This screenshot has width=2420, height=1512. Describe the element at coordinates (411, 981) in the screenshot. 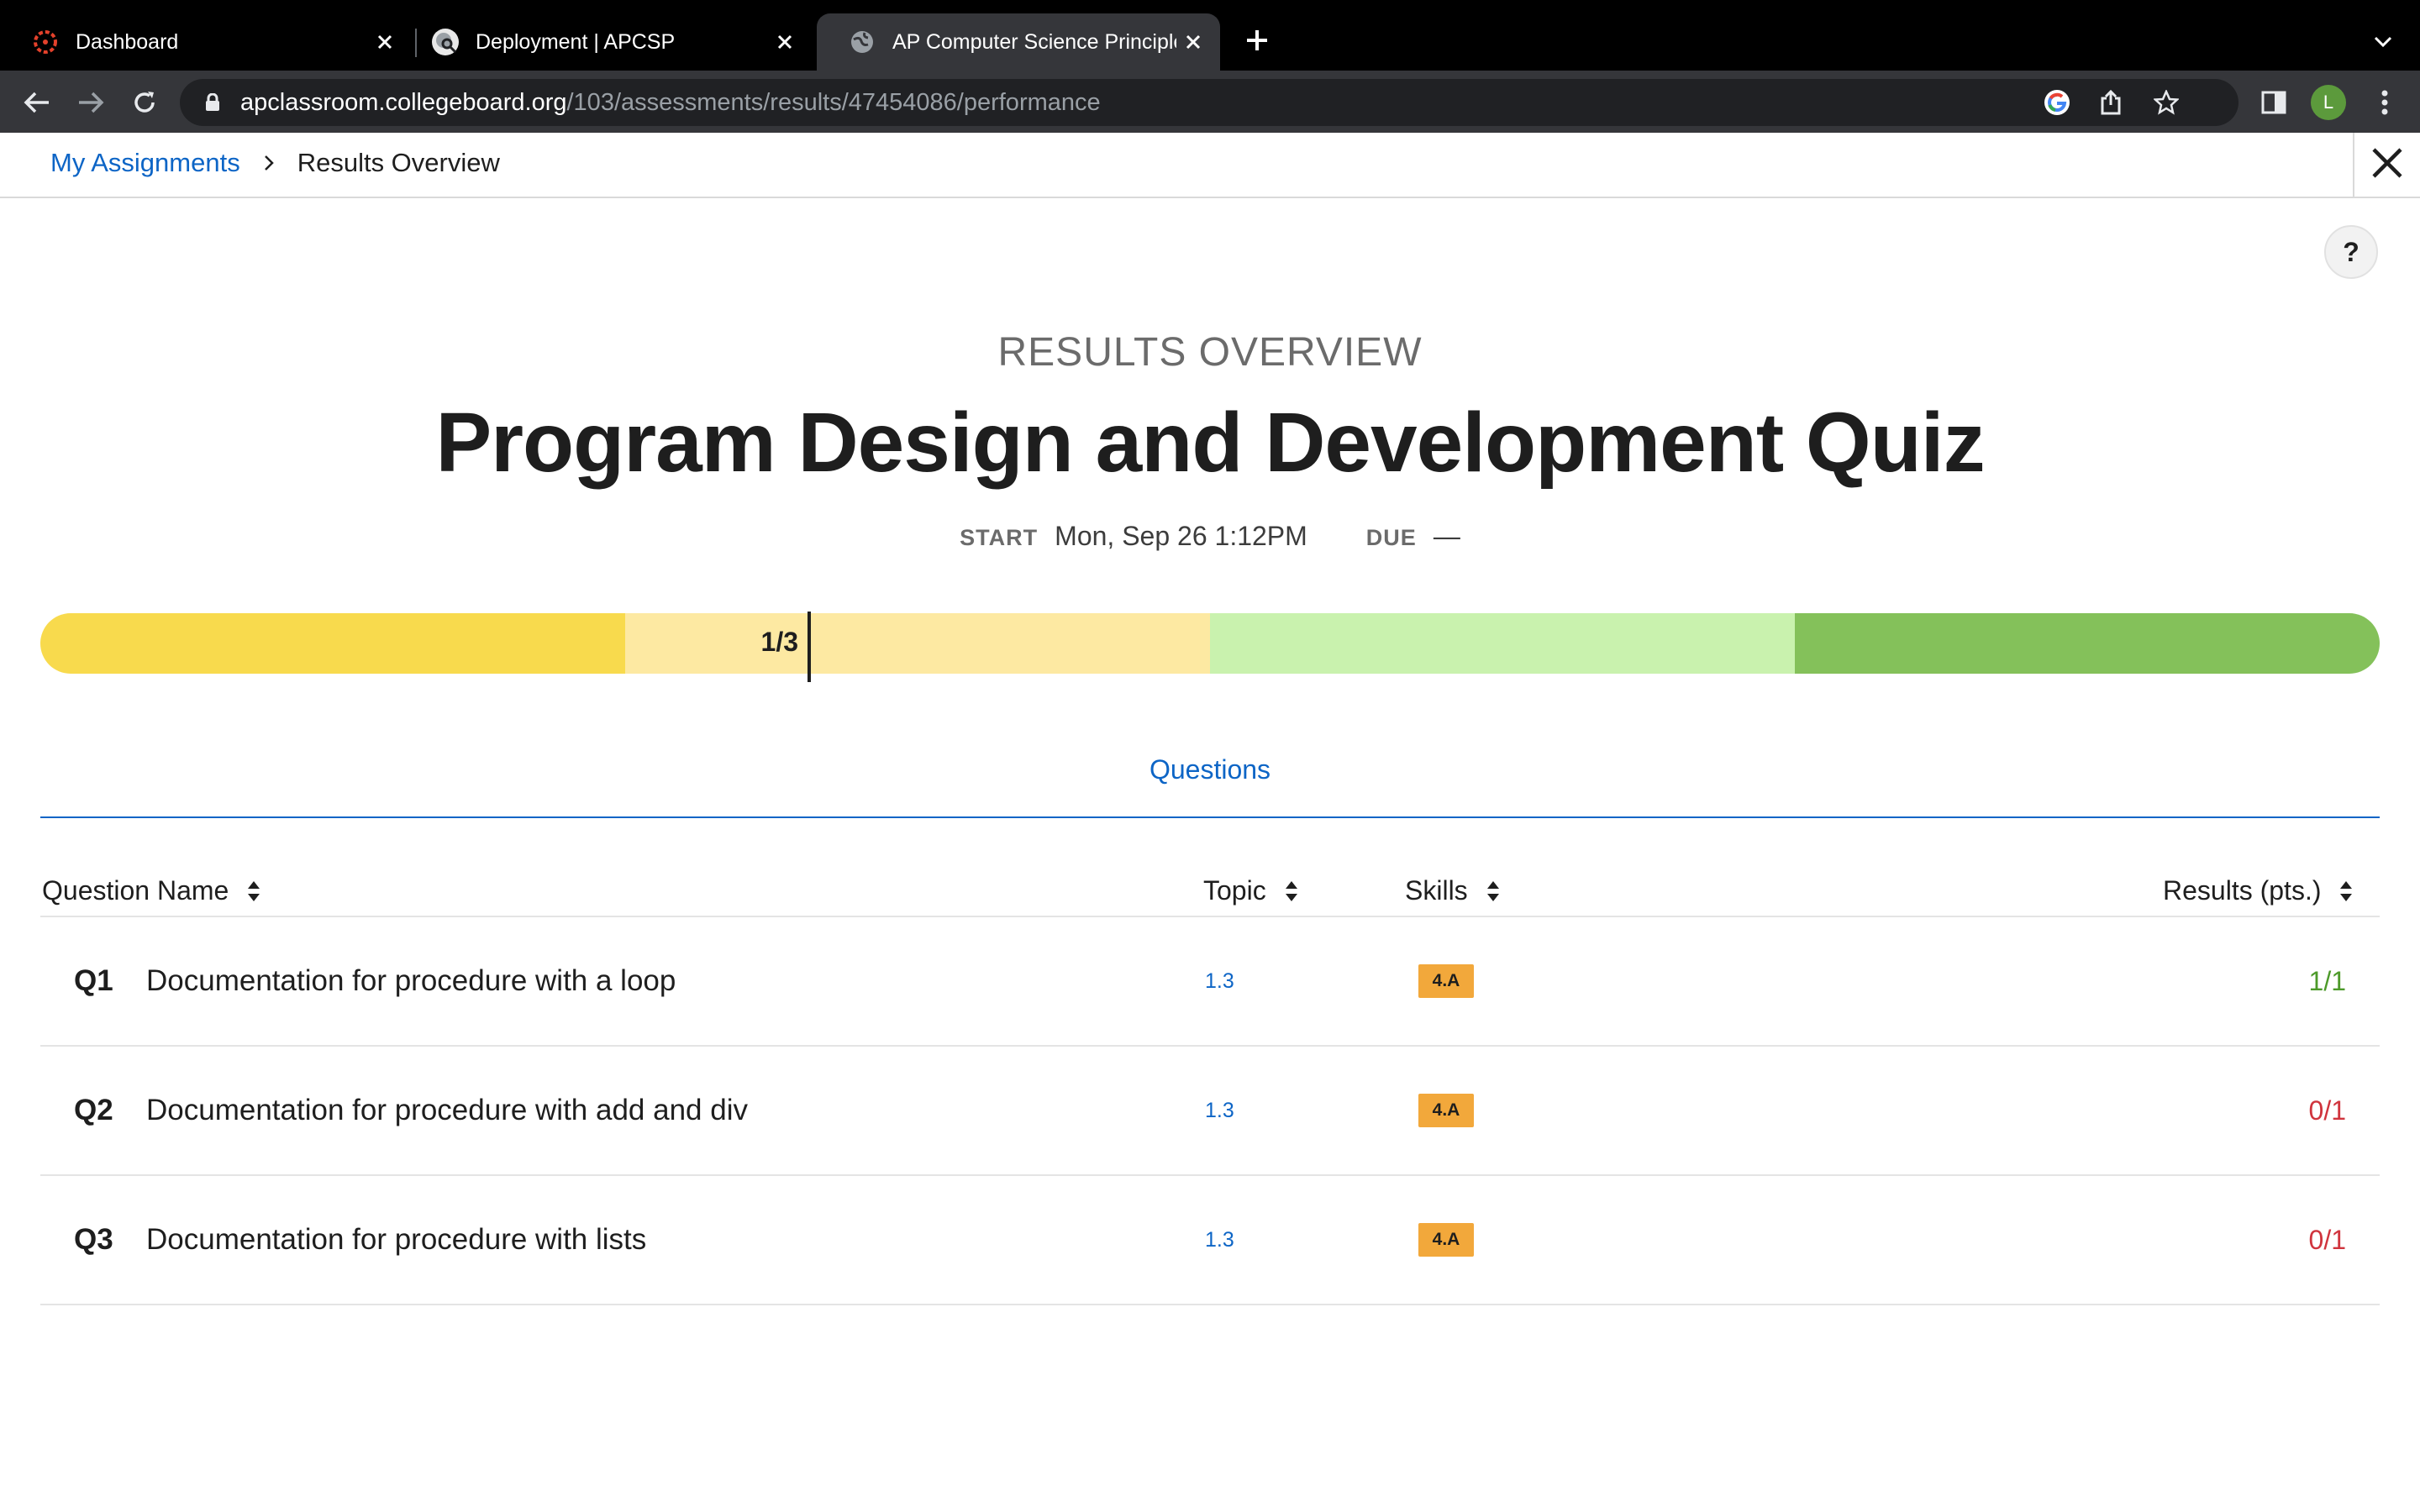

I see `question-name-link: Documentation for procedure with a loop` at that location.